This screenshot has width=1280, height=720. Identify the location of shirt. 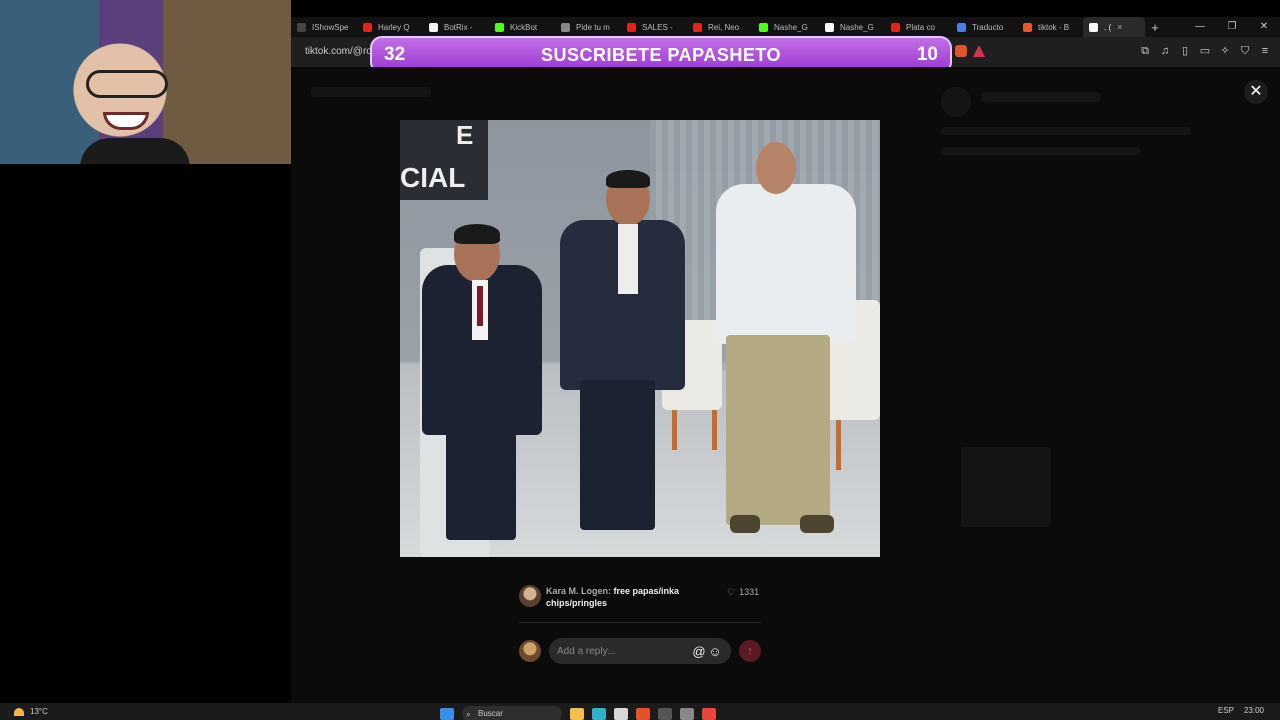
(135, 151).